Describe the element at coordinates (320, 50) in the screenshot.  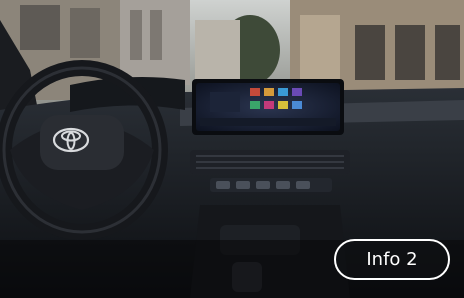
I see `building-facade` at that location.